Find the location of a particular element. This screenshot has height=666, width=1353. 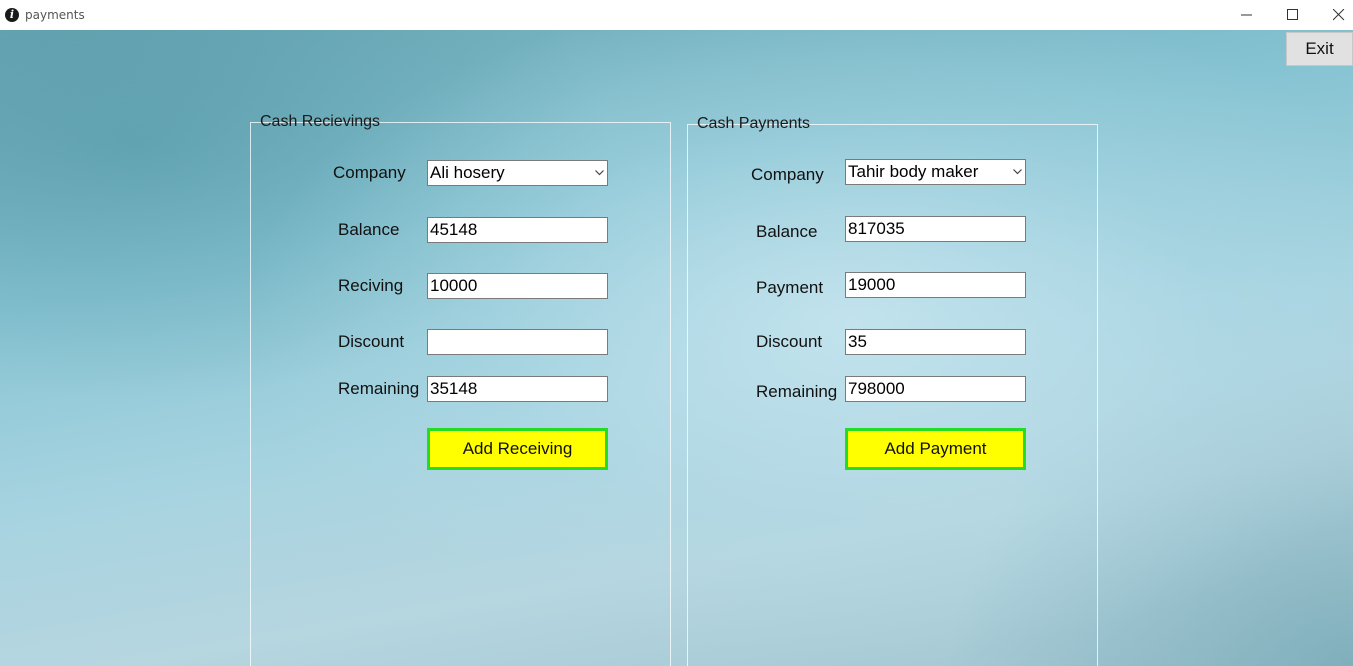

exit-button: Exit is located at coordinates (1319, 49).